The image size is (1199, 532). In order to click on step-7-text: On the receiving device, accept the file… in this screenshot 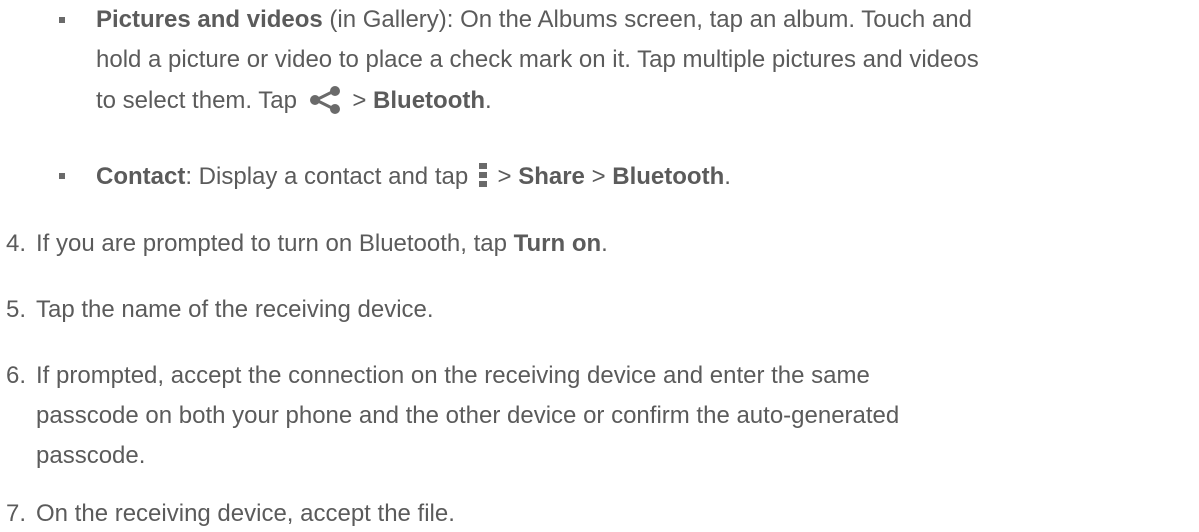, I will do `click(245, 513)`.